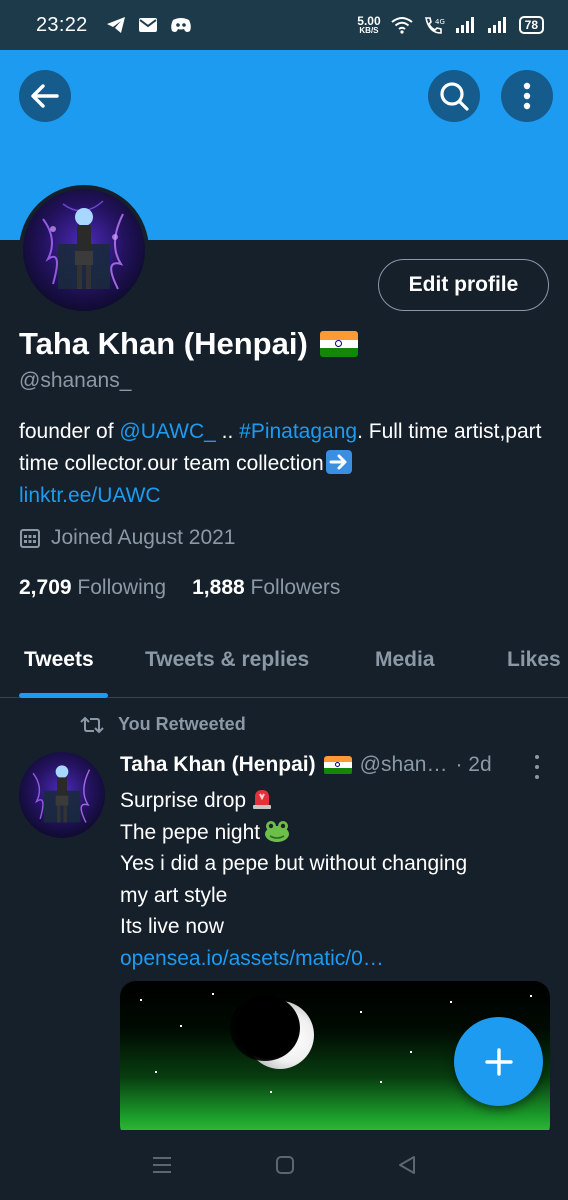  Describe the element at coordinates (284, 25) in the screenshot. I see `status-bar: 23:22 5.00 KB/S 4G 78` at that location.